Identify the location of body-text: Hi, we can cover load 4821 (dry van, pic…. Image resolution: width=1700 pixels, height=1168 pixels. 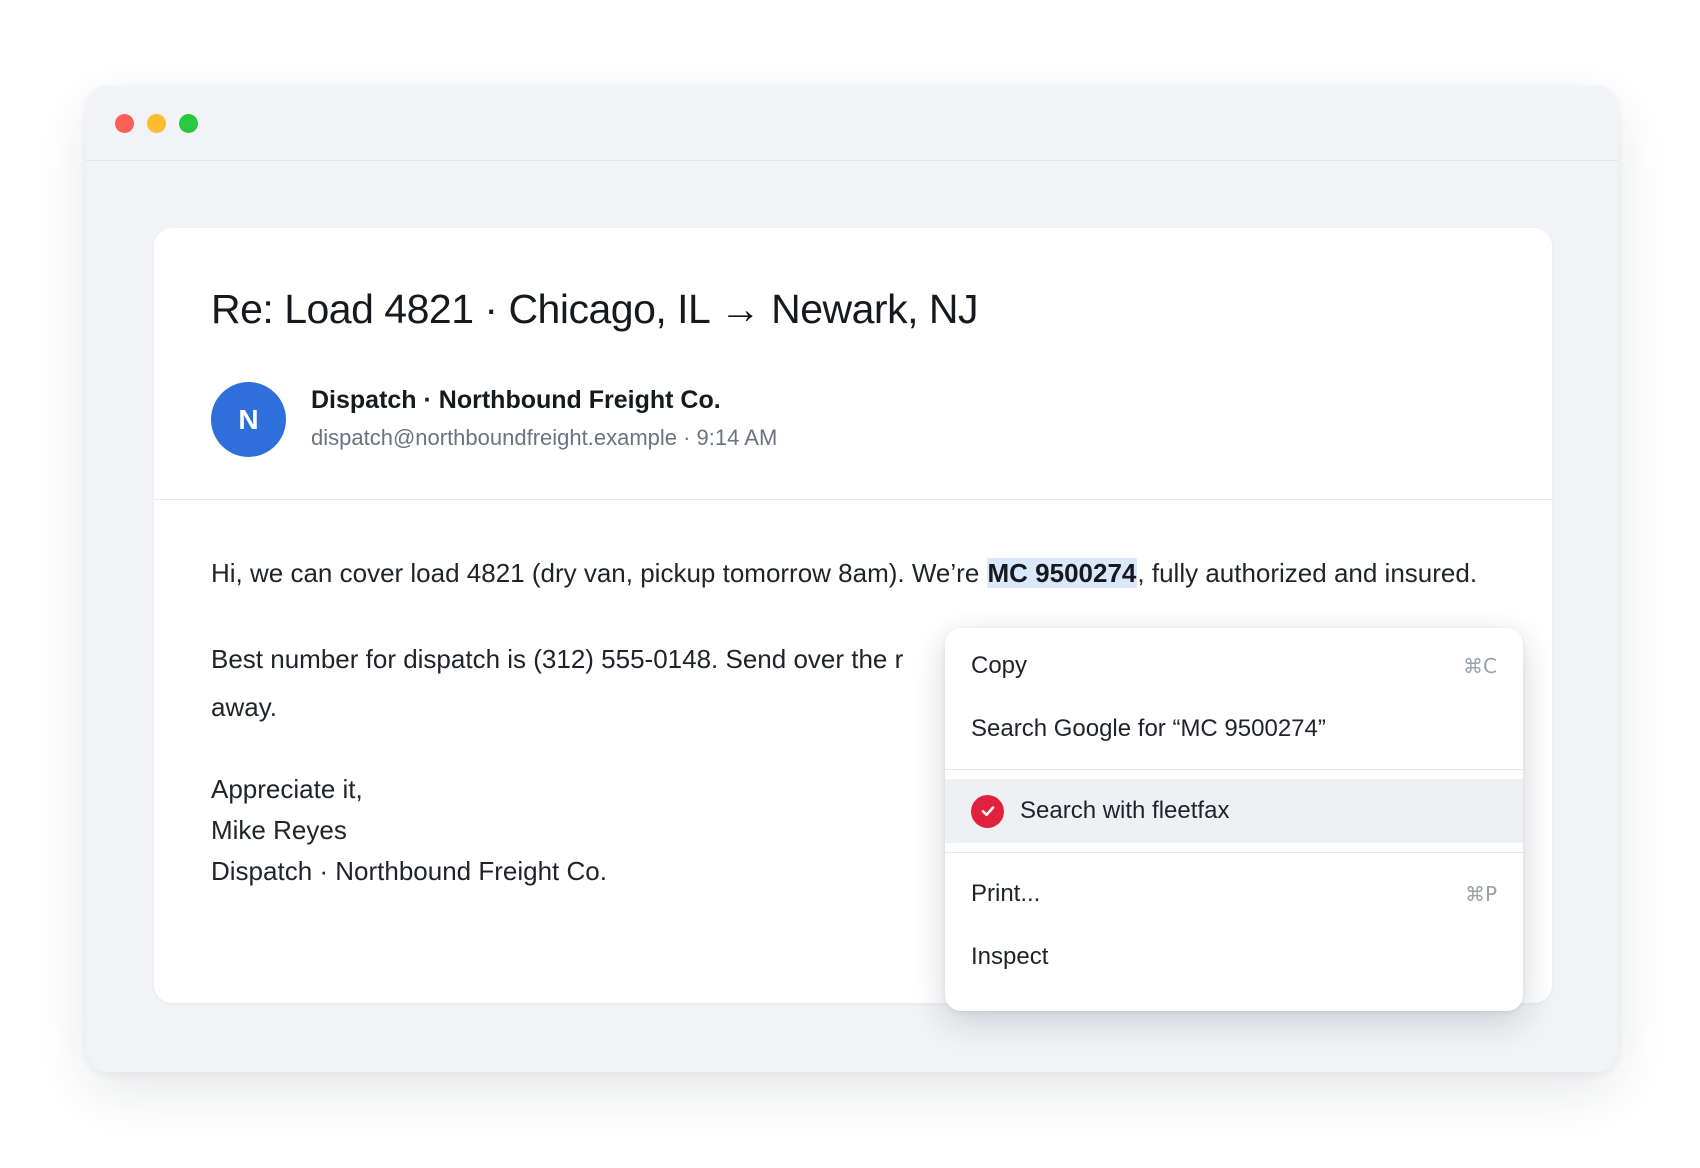
(599, 573).